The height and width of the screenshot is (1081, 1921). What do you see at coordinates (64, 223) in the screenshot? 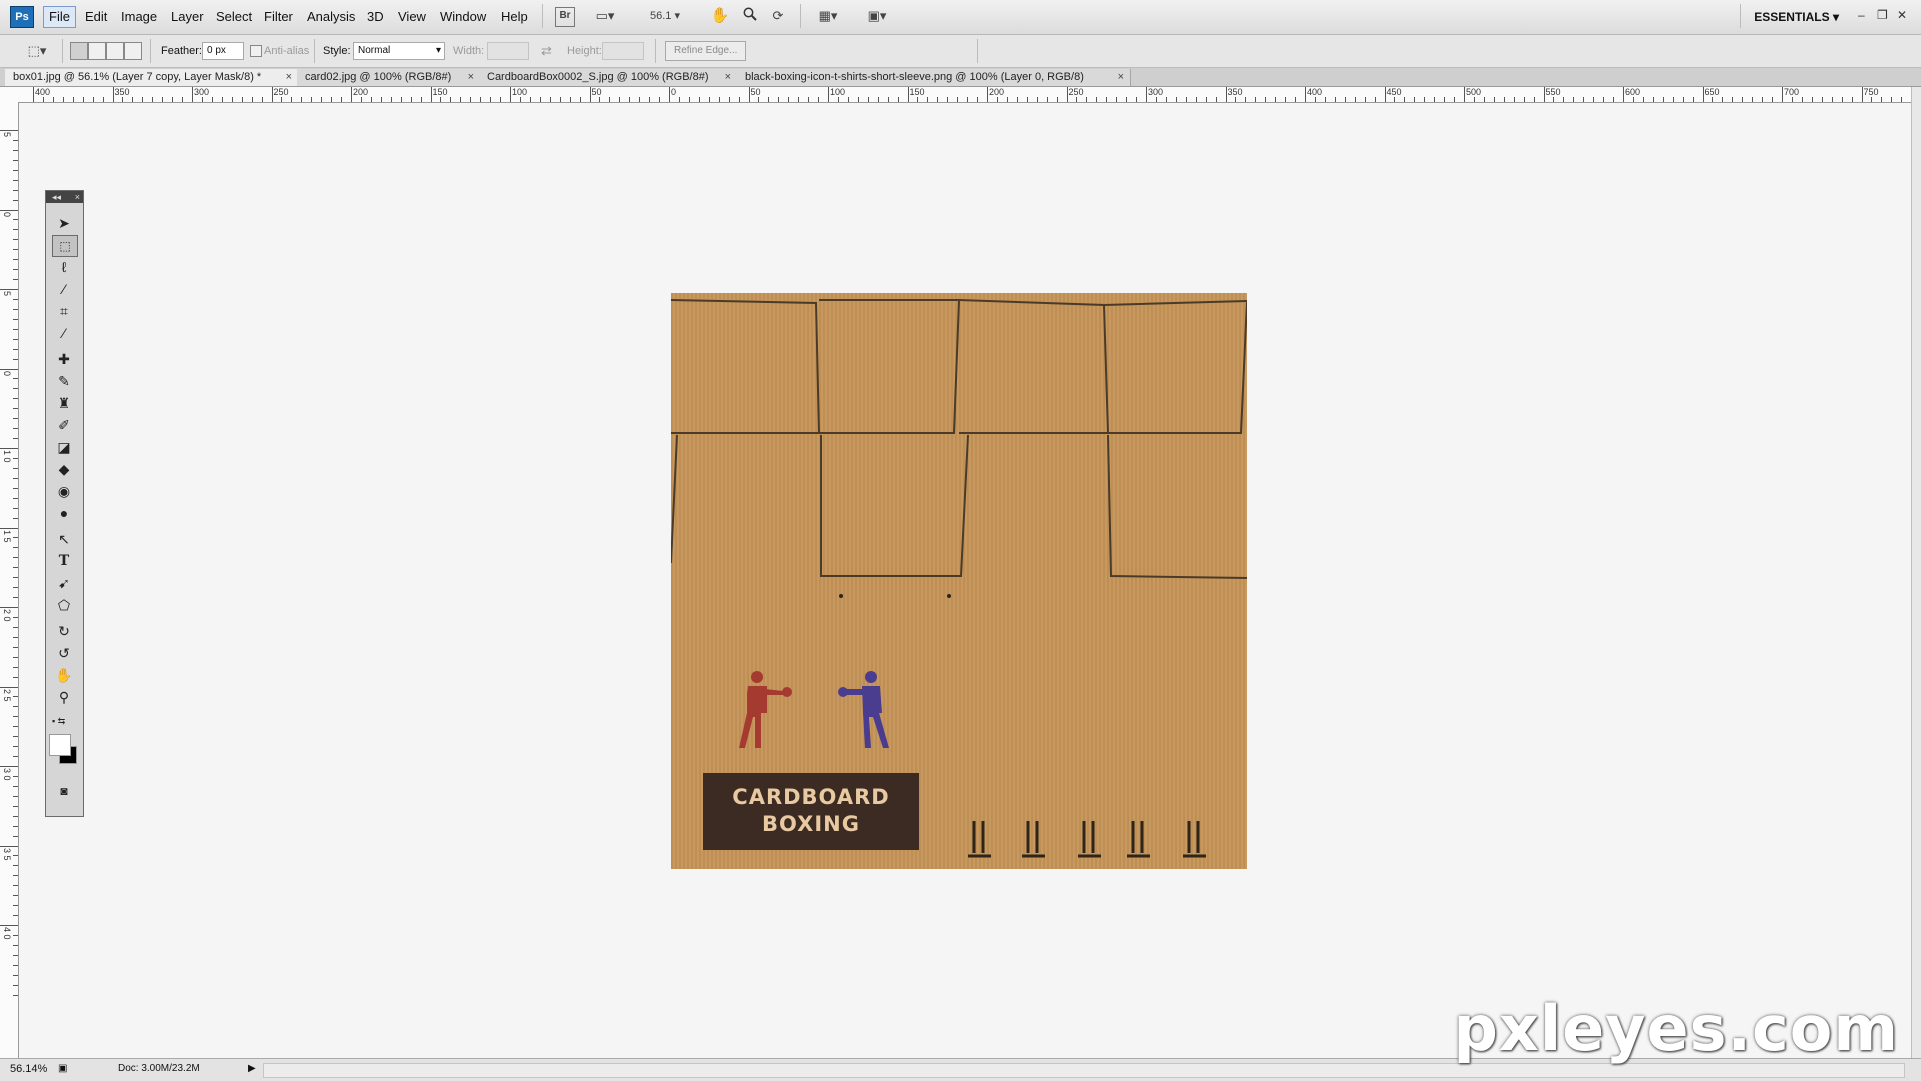
I see `move-tool-icon: ➤` at bounding box center [64, 223].